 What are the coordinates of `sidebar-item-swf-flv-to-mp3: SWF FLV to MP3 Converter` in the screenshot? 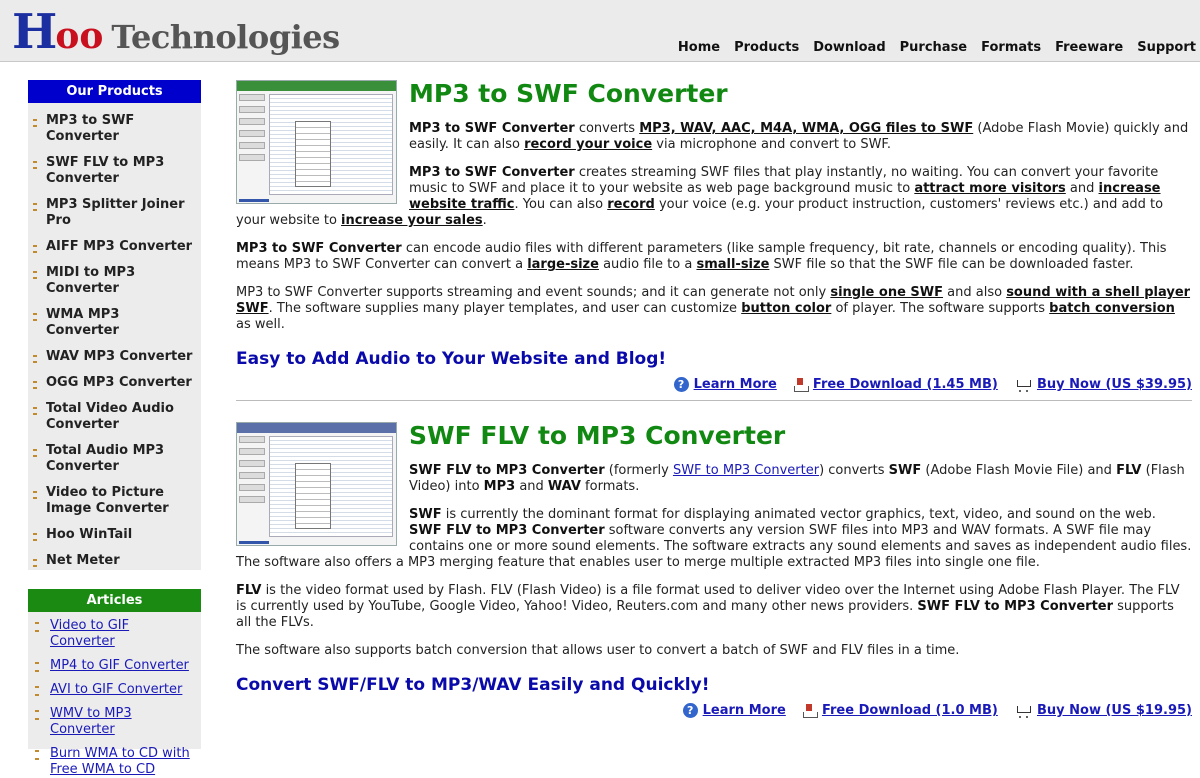 It's located at (114, 171).